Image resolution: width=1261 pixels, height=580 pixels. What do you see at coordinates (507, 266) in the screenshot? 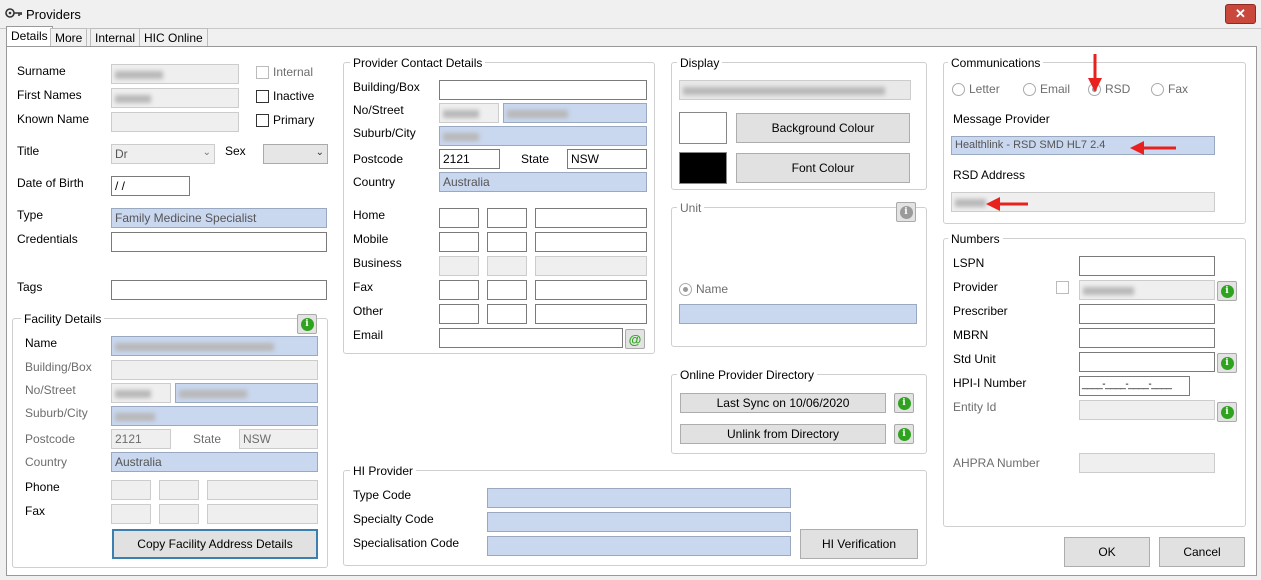
I see `business-prefix-field` at bounding box center [507, 266].